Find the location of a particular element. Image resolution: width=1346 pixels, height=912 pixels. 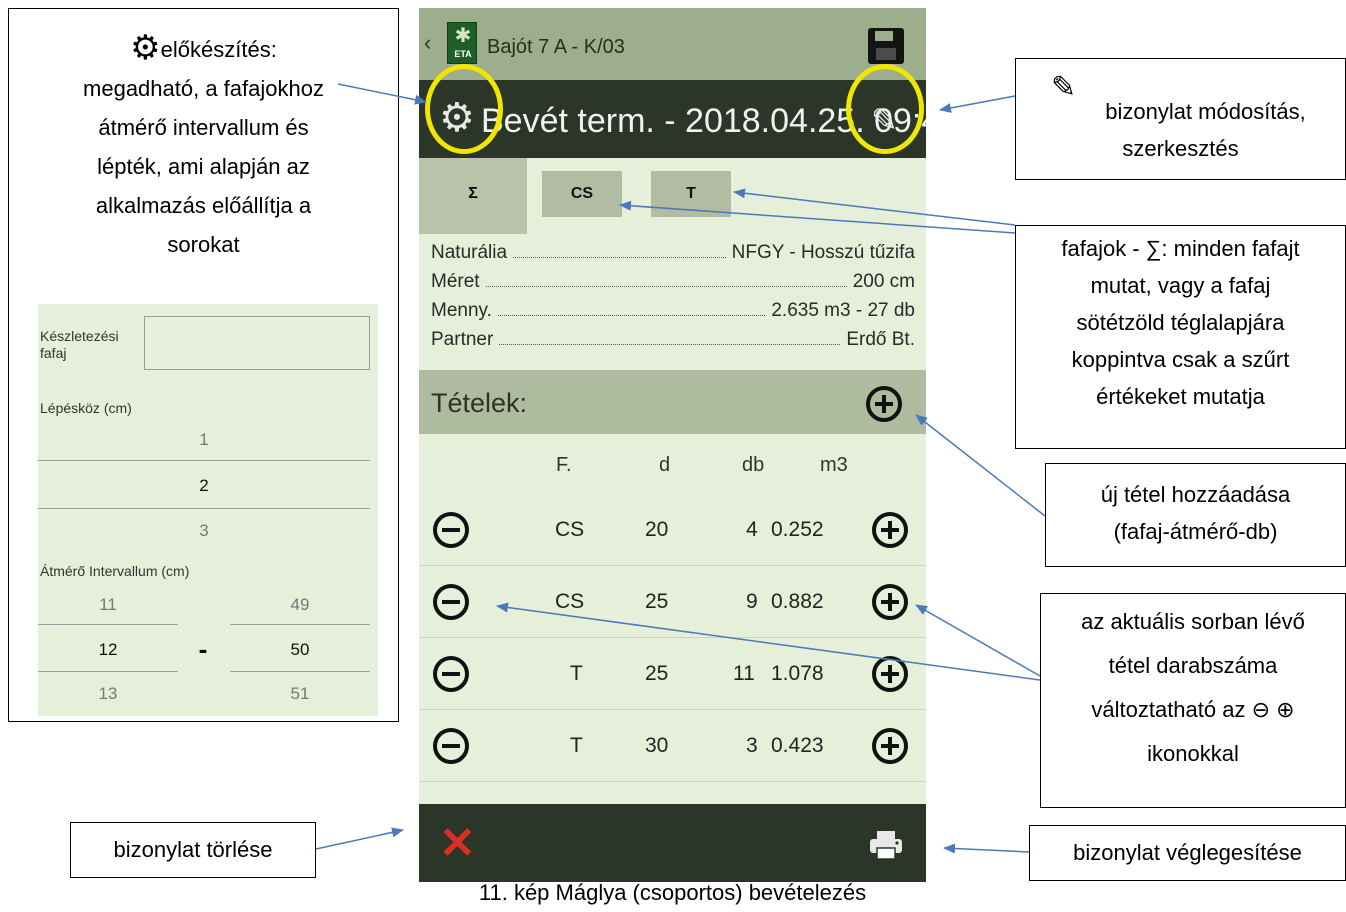

table-row: CS 20 4 0.252 is located at coordinates (672, 530).